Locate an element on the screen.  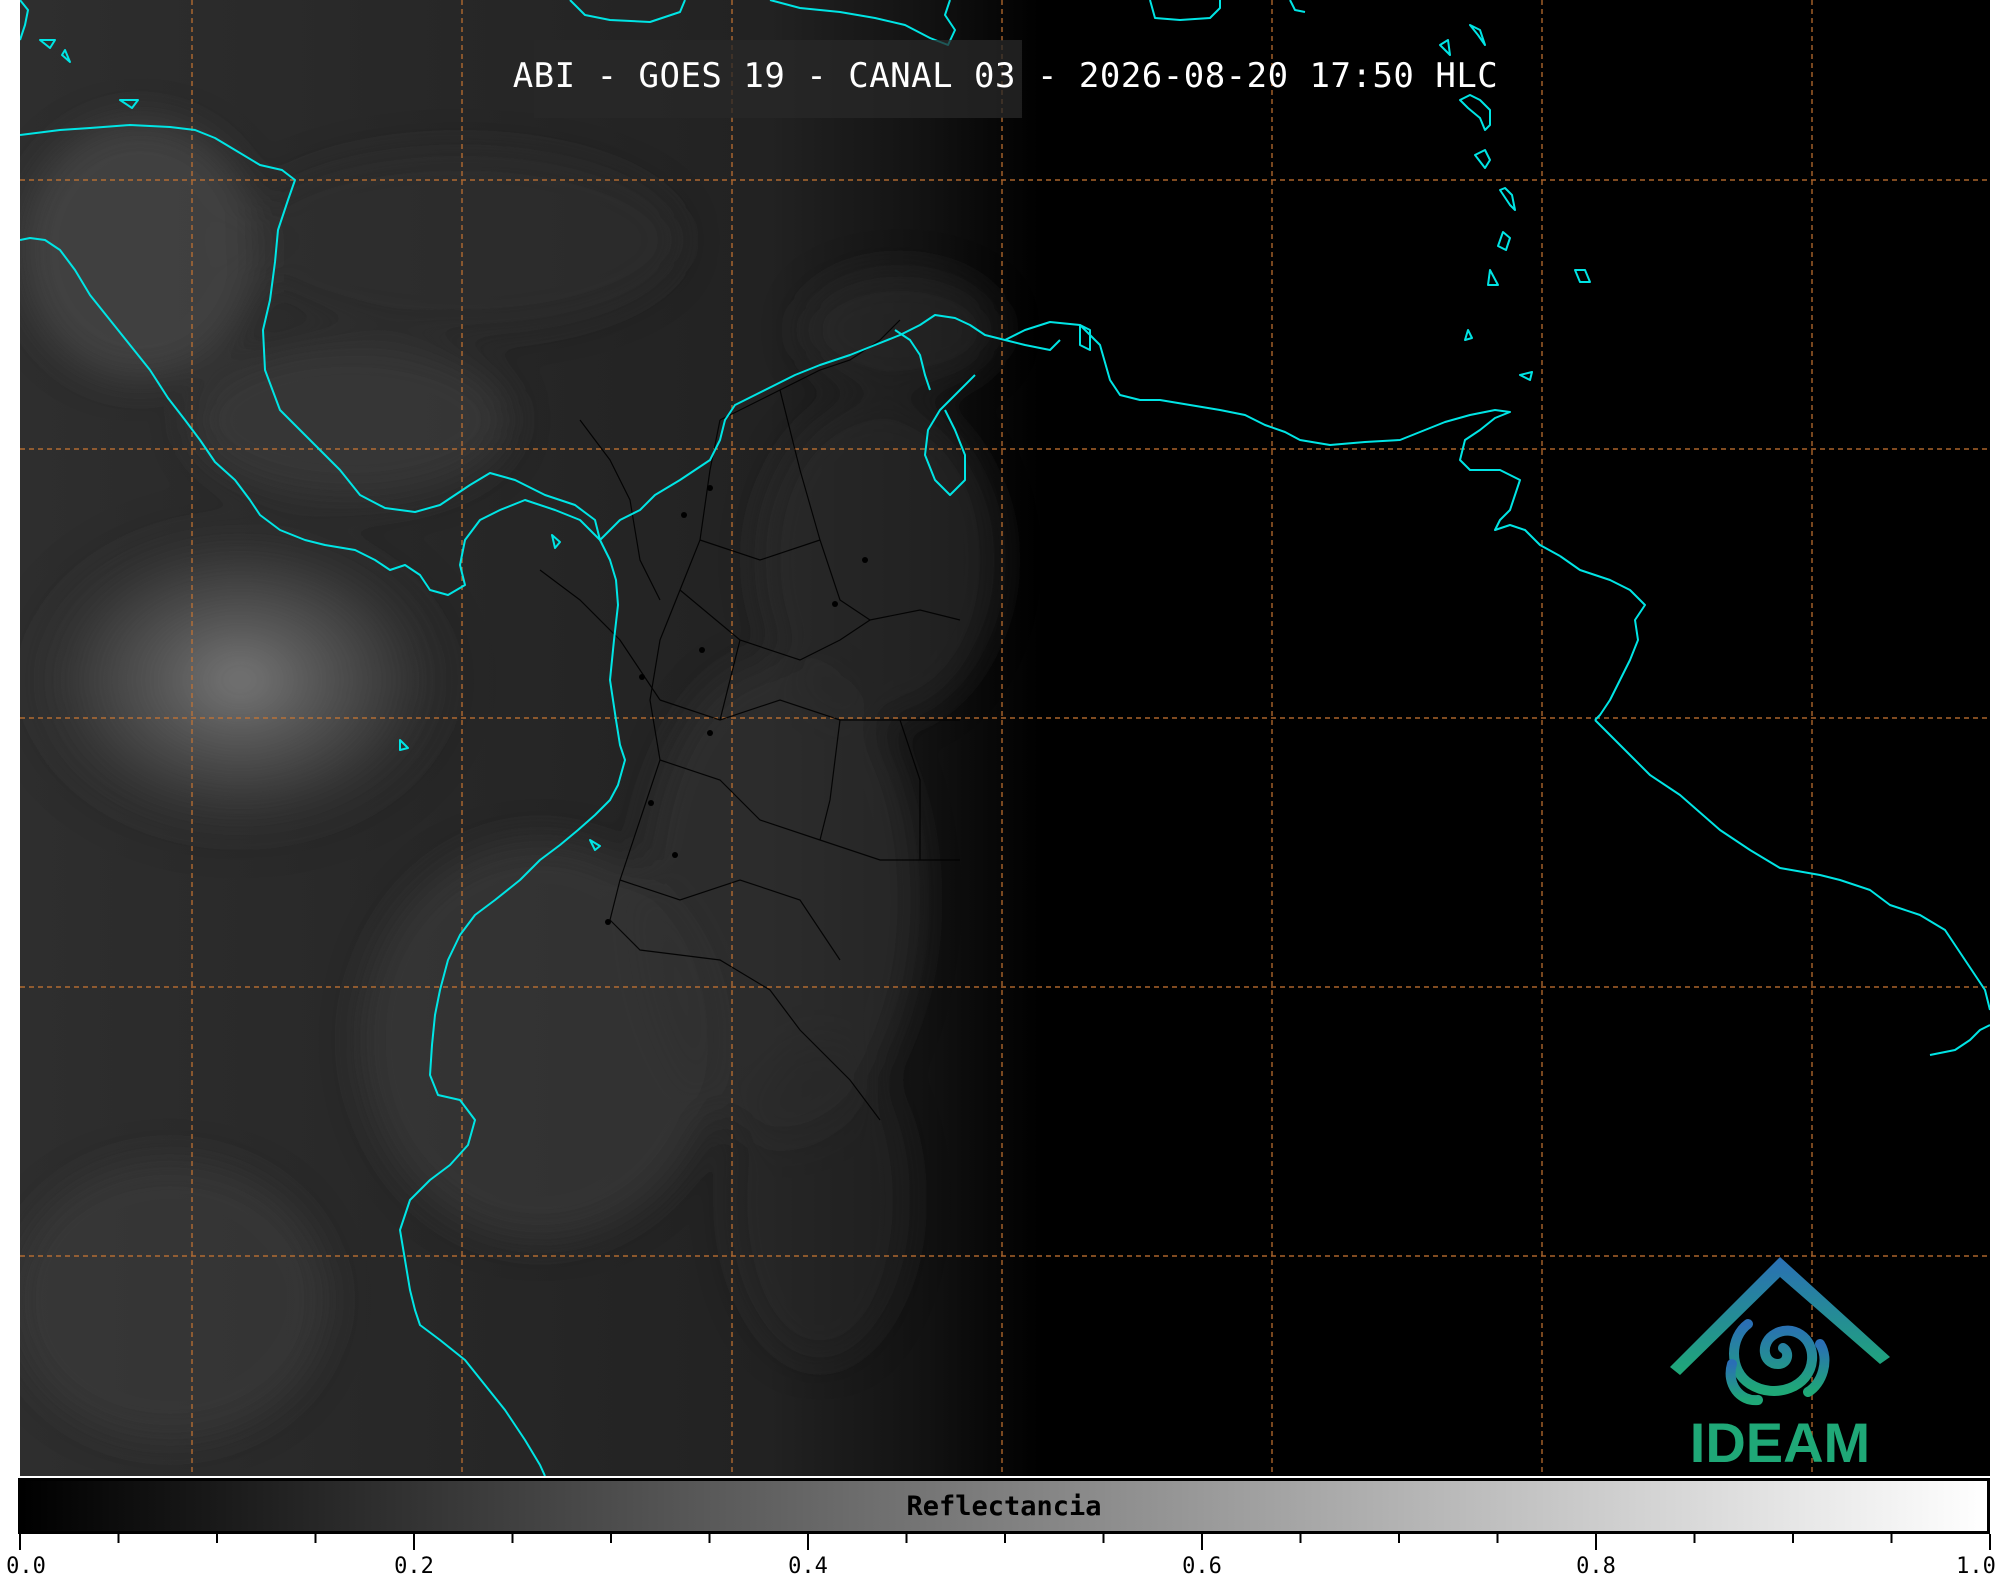
colorbar-tick-label: 1.0 is located at coordinates (1976, 1566).